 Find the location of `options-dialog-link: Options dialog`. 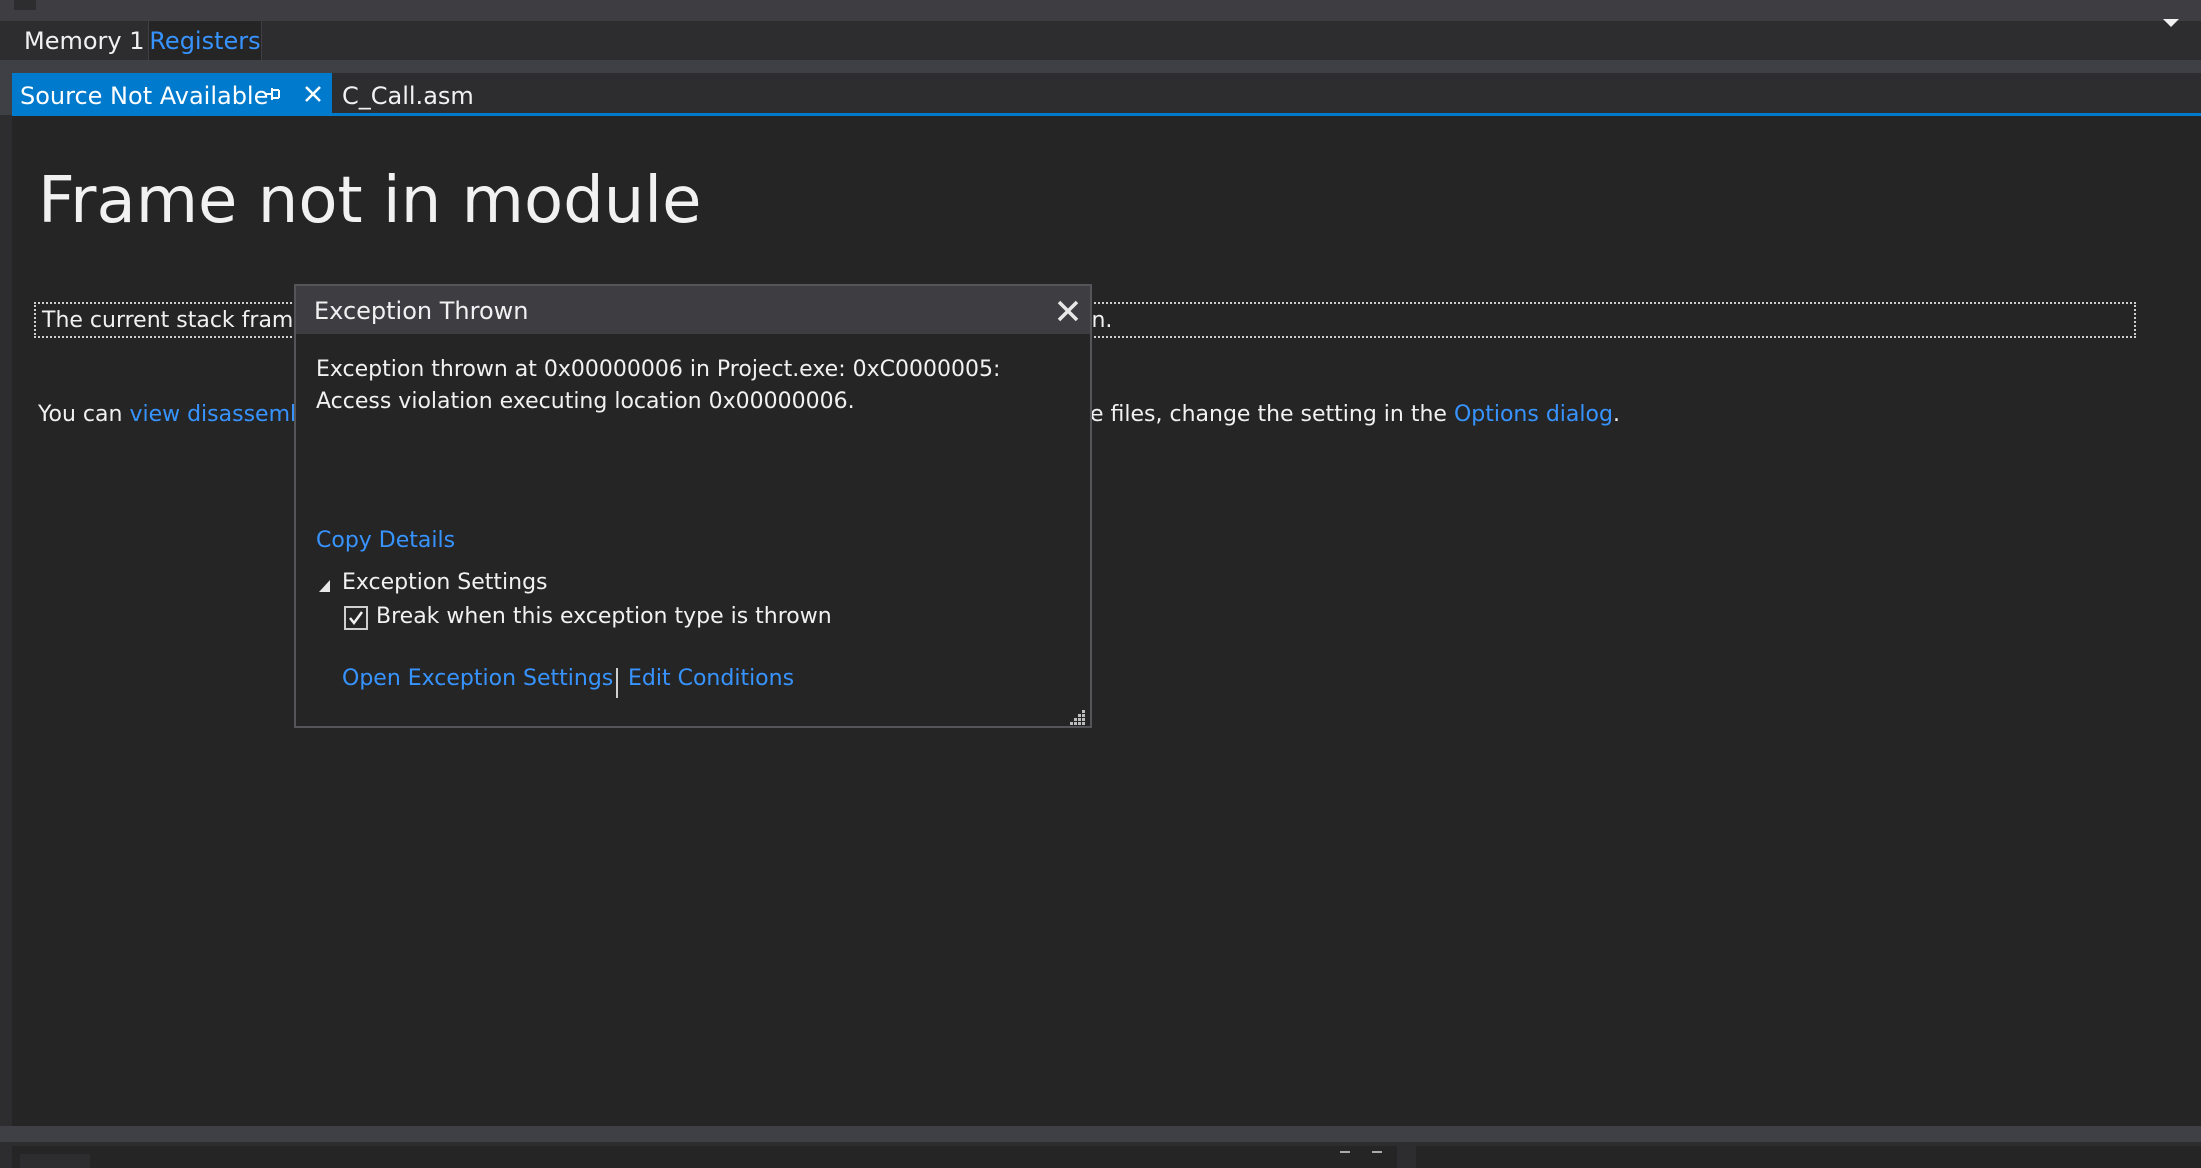

options-dialog-link: Options dialog is located at coordinates (1533, 414).